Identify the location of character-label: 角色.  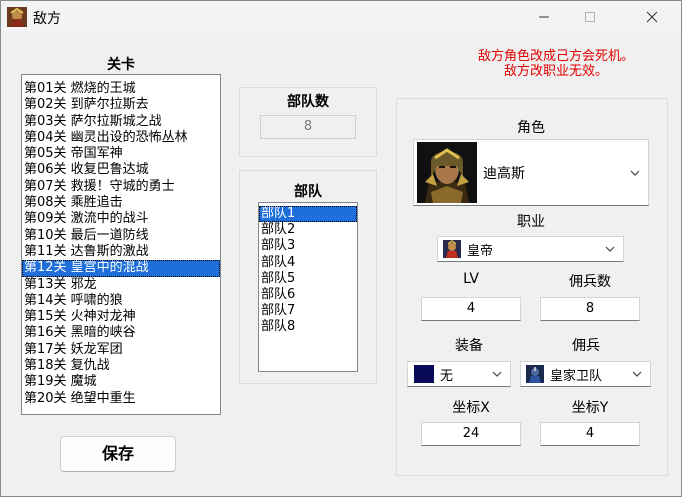
(531, 128).